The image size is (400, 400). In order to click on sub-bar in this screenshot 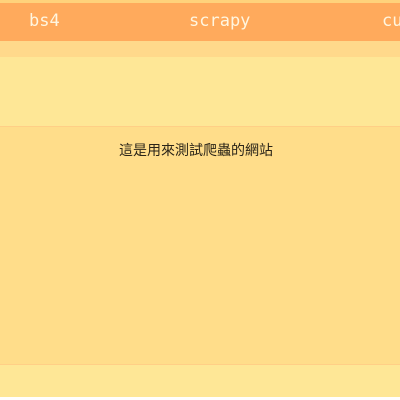, I will do `click(200, 49)`.